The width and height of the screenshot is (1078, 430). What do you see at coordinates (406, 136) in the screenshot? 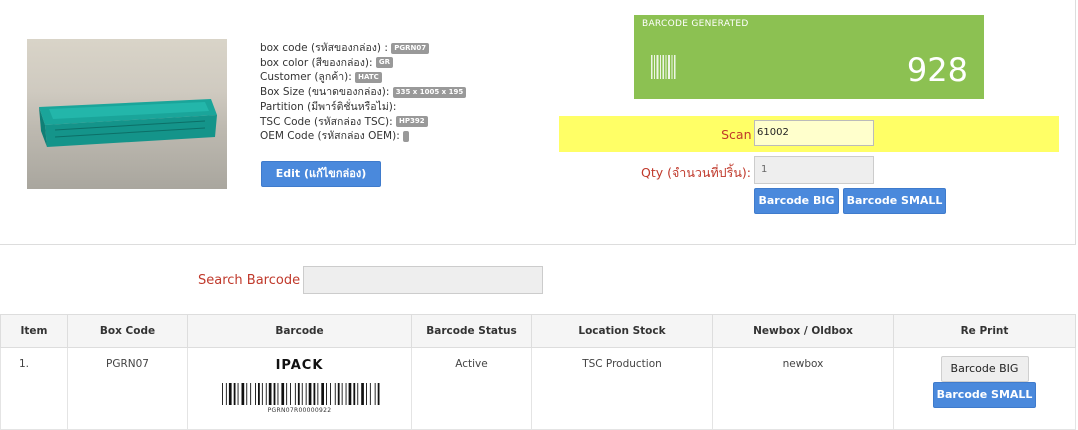
I see `oem-code-value` at bounding box center [406, 136].